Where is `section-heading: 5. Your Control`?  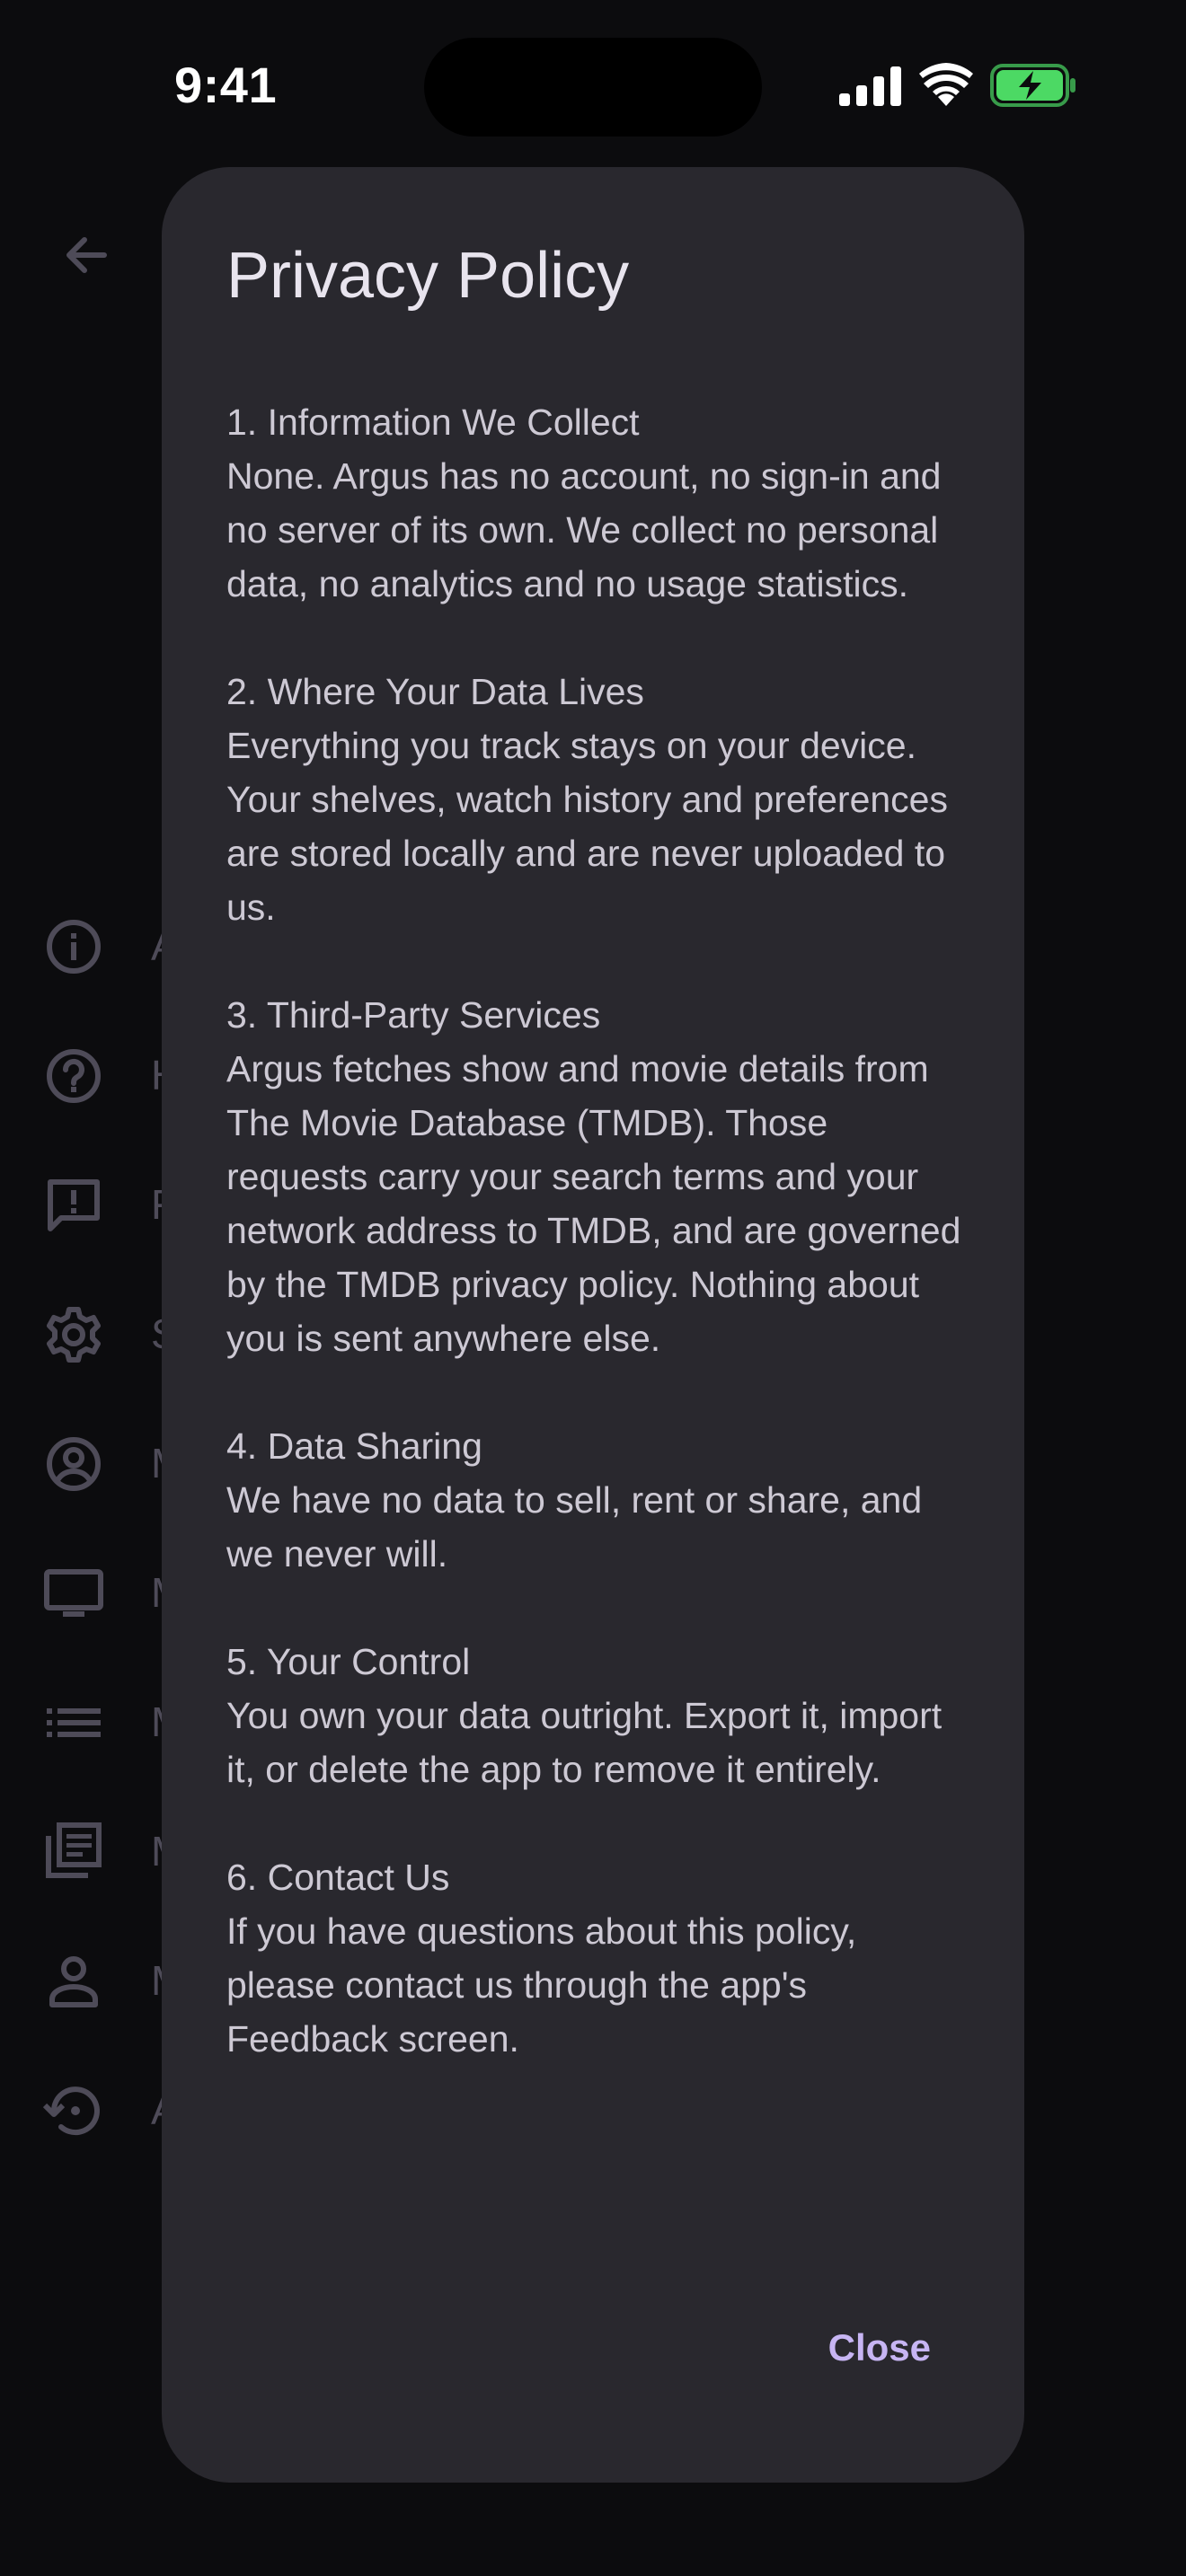
section-heading: 5. Your Control is located at coordinates (348, 1661).